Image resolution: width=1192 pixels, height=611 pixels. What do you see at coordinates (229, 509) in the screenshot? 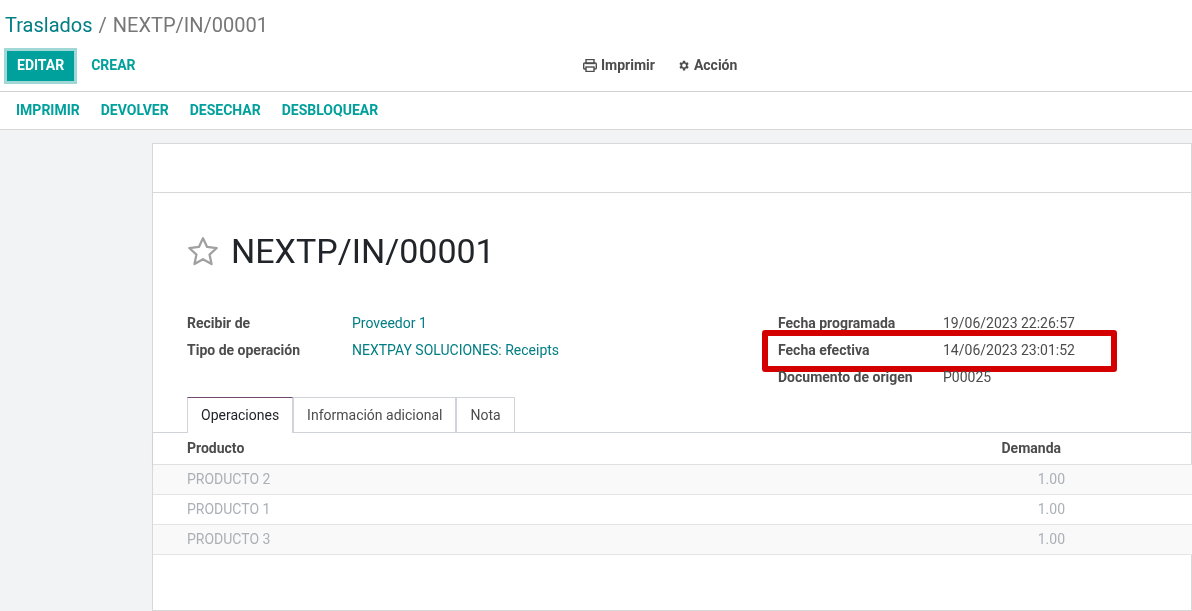
I see `table-cell-text: PRODUCTO 1` at bounding box center [229, 509].